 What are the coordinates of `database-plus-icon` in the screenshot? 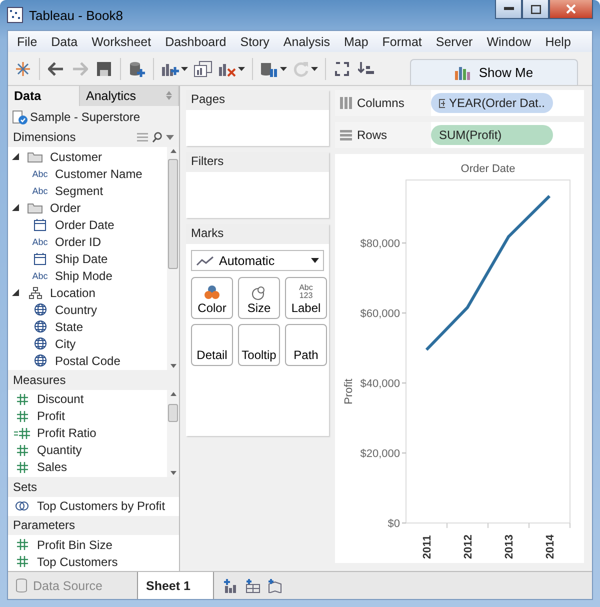 It's located at (137, 68).